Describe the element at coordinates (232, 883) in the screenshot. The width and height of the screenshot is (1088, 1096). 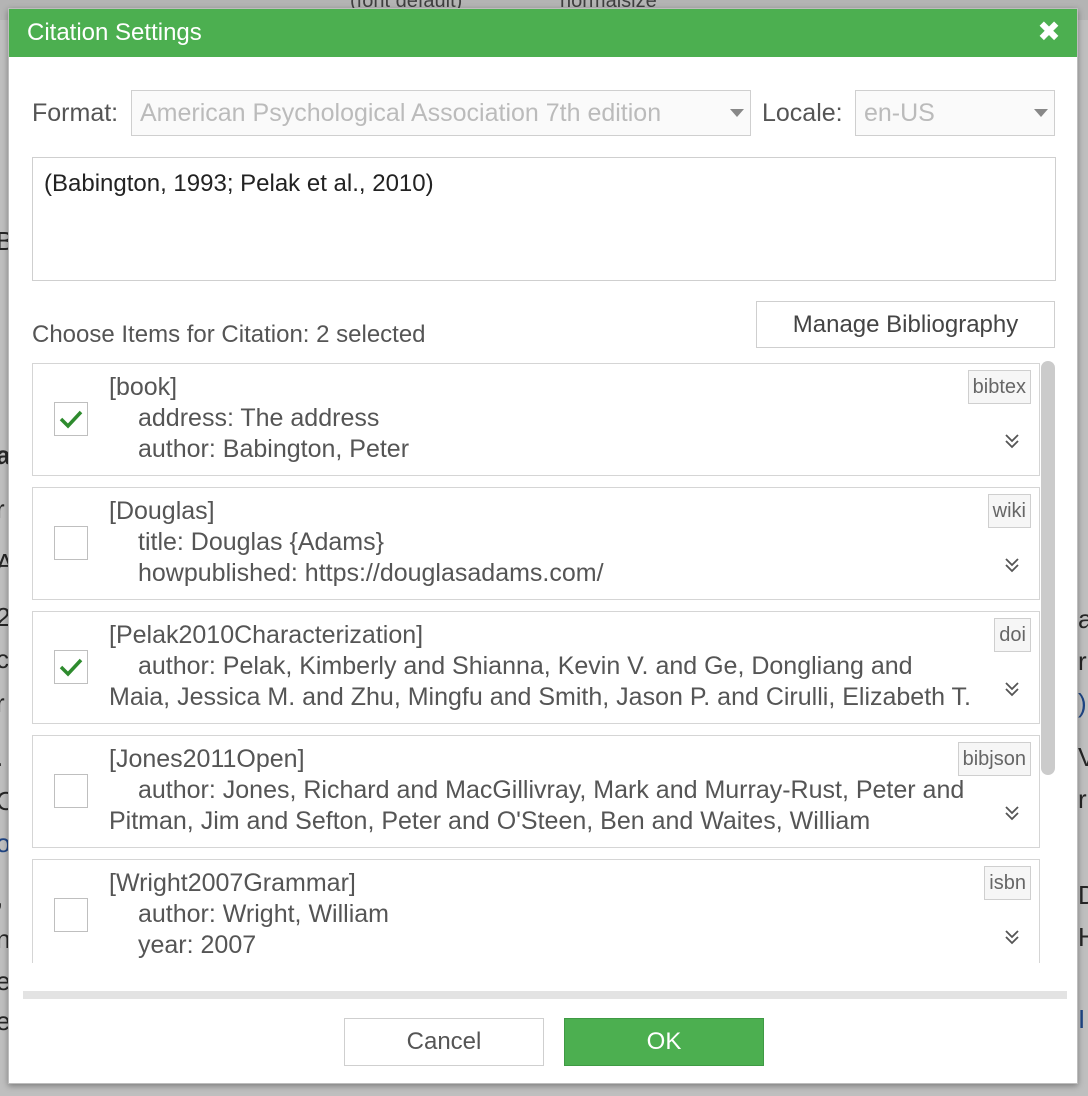
I see `item-key: [Wright2007Grammar]` at that location.